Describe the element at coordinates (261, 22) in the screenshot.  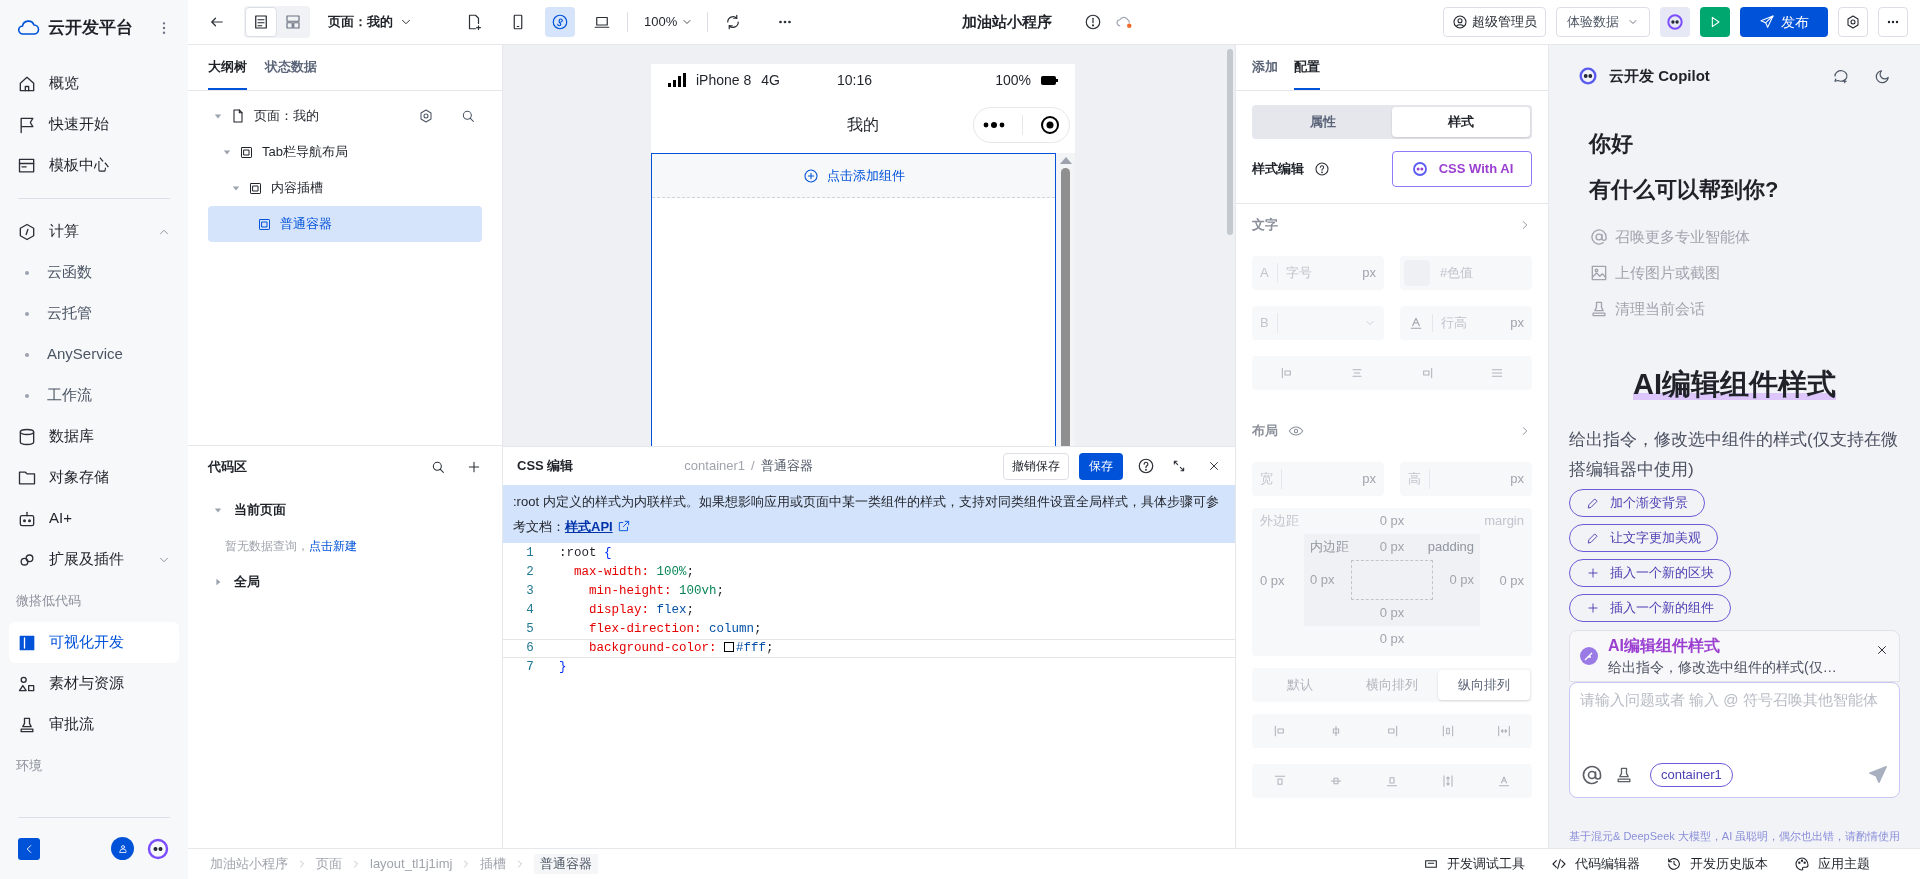
I see `view-mode-button` at that location.